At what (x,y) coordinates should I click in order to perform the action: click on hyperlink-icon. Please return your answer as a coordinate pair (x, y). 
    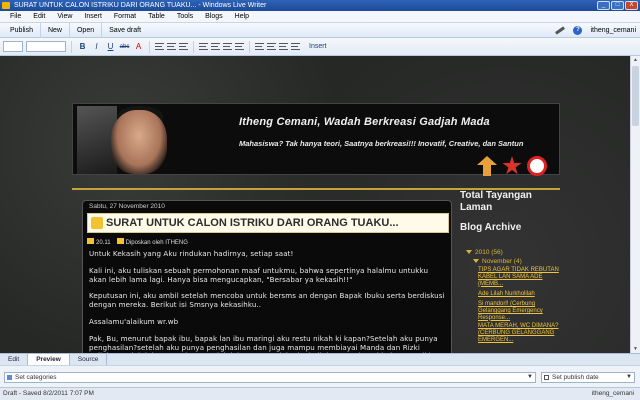
    Looking at the image, I should click on (259, 46).